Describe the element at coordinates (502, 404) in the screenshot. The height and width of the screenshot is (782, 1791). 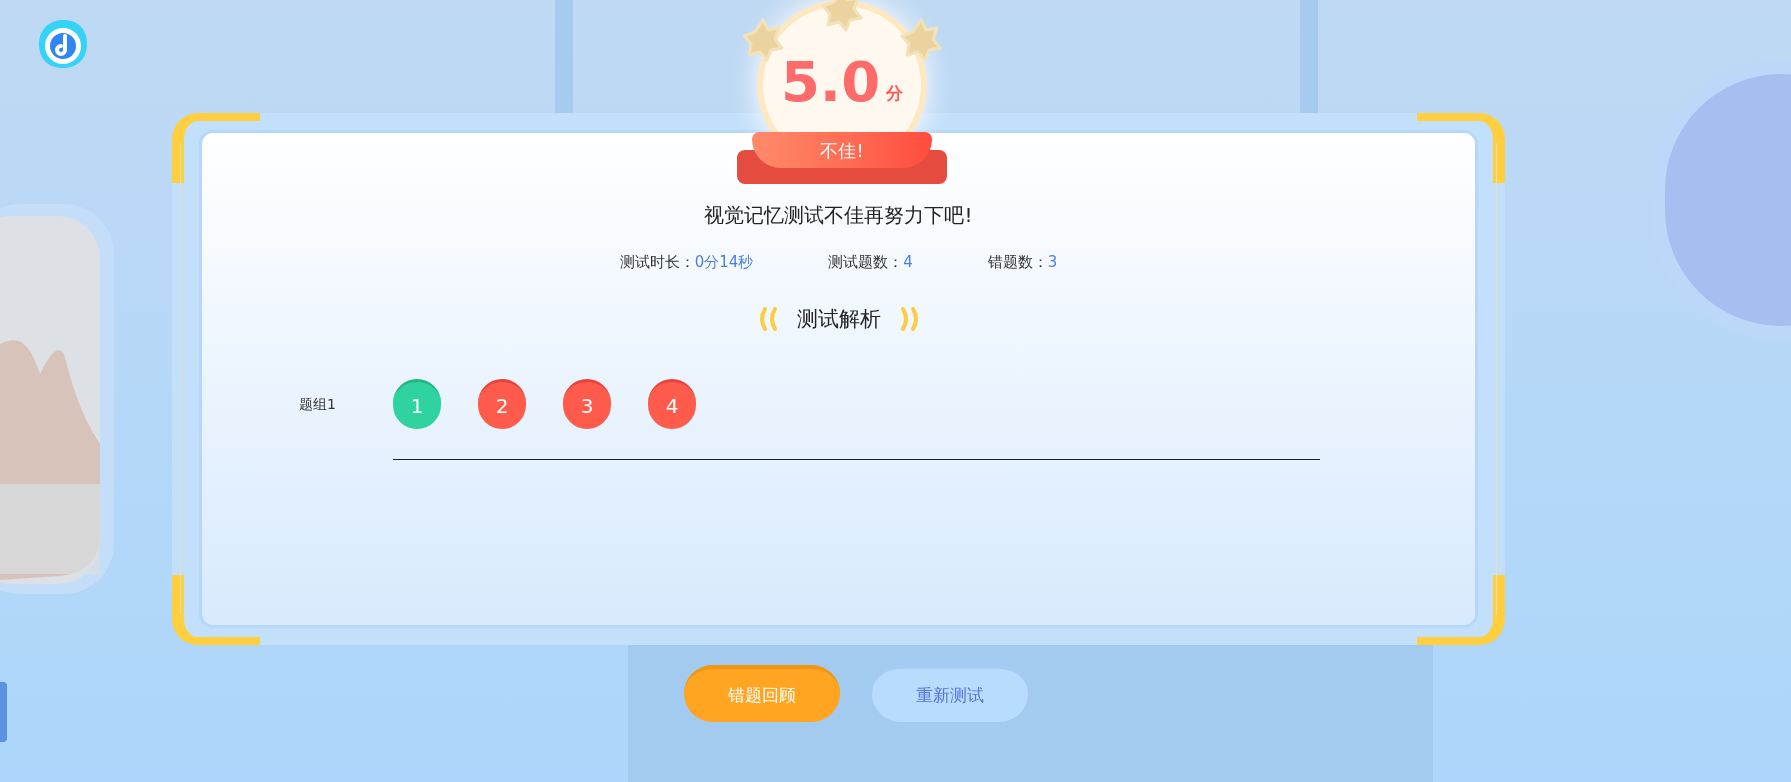
I see `question-button: 2` at that location.